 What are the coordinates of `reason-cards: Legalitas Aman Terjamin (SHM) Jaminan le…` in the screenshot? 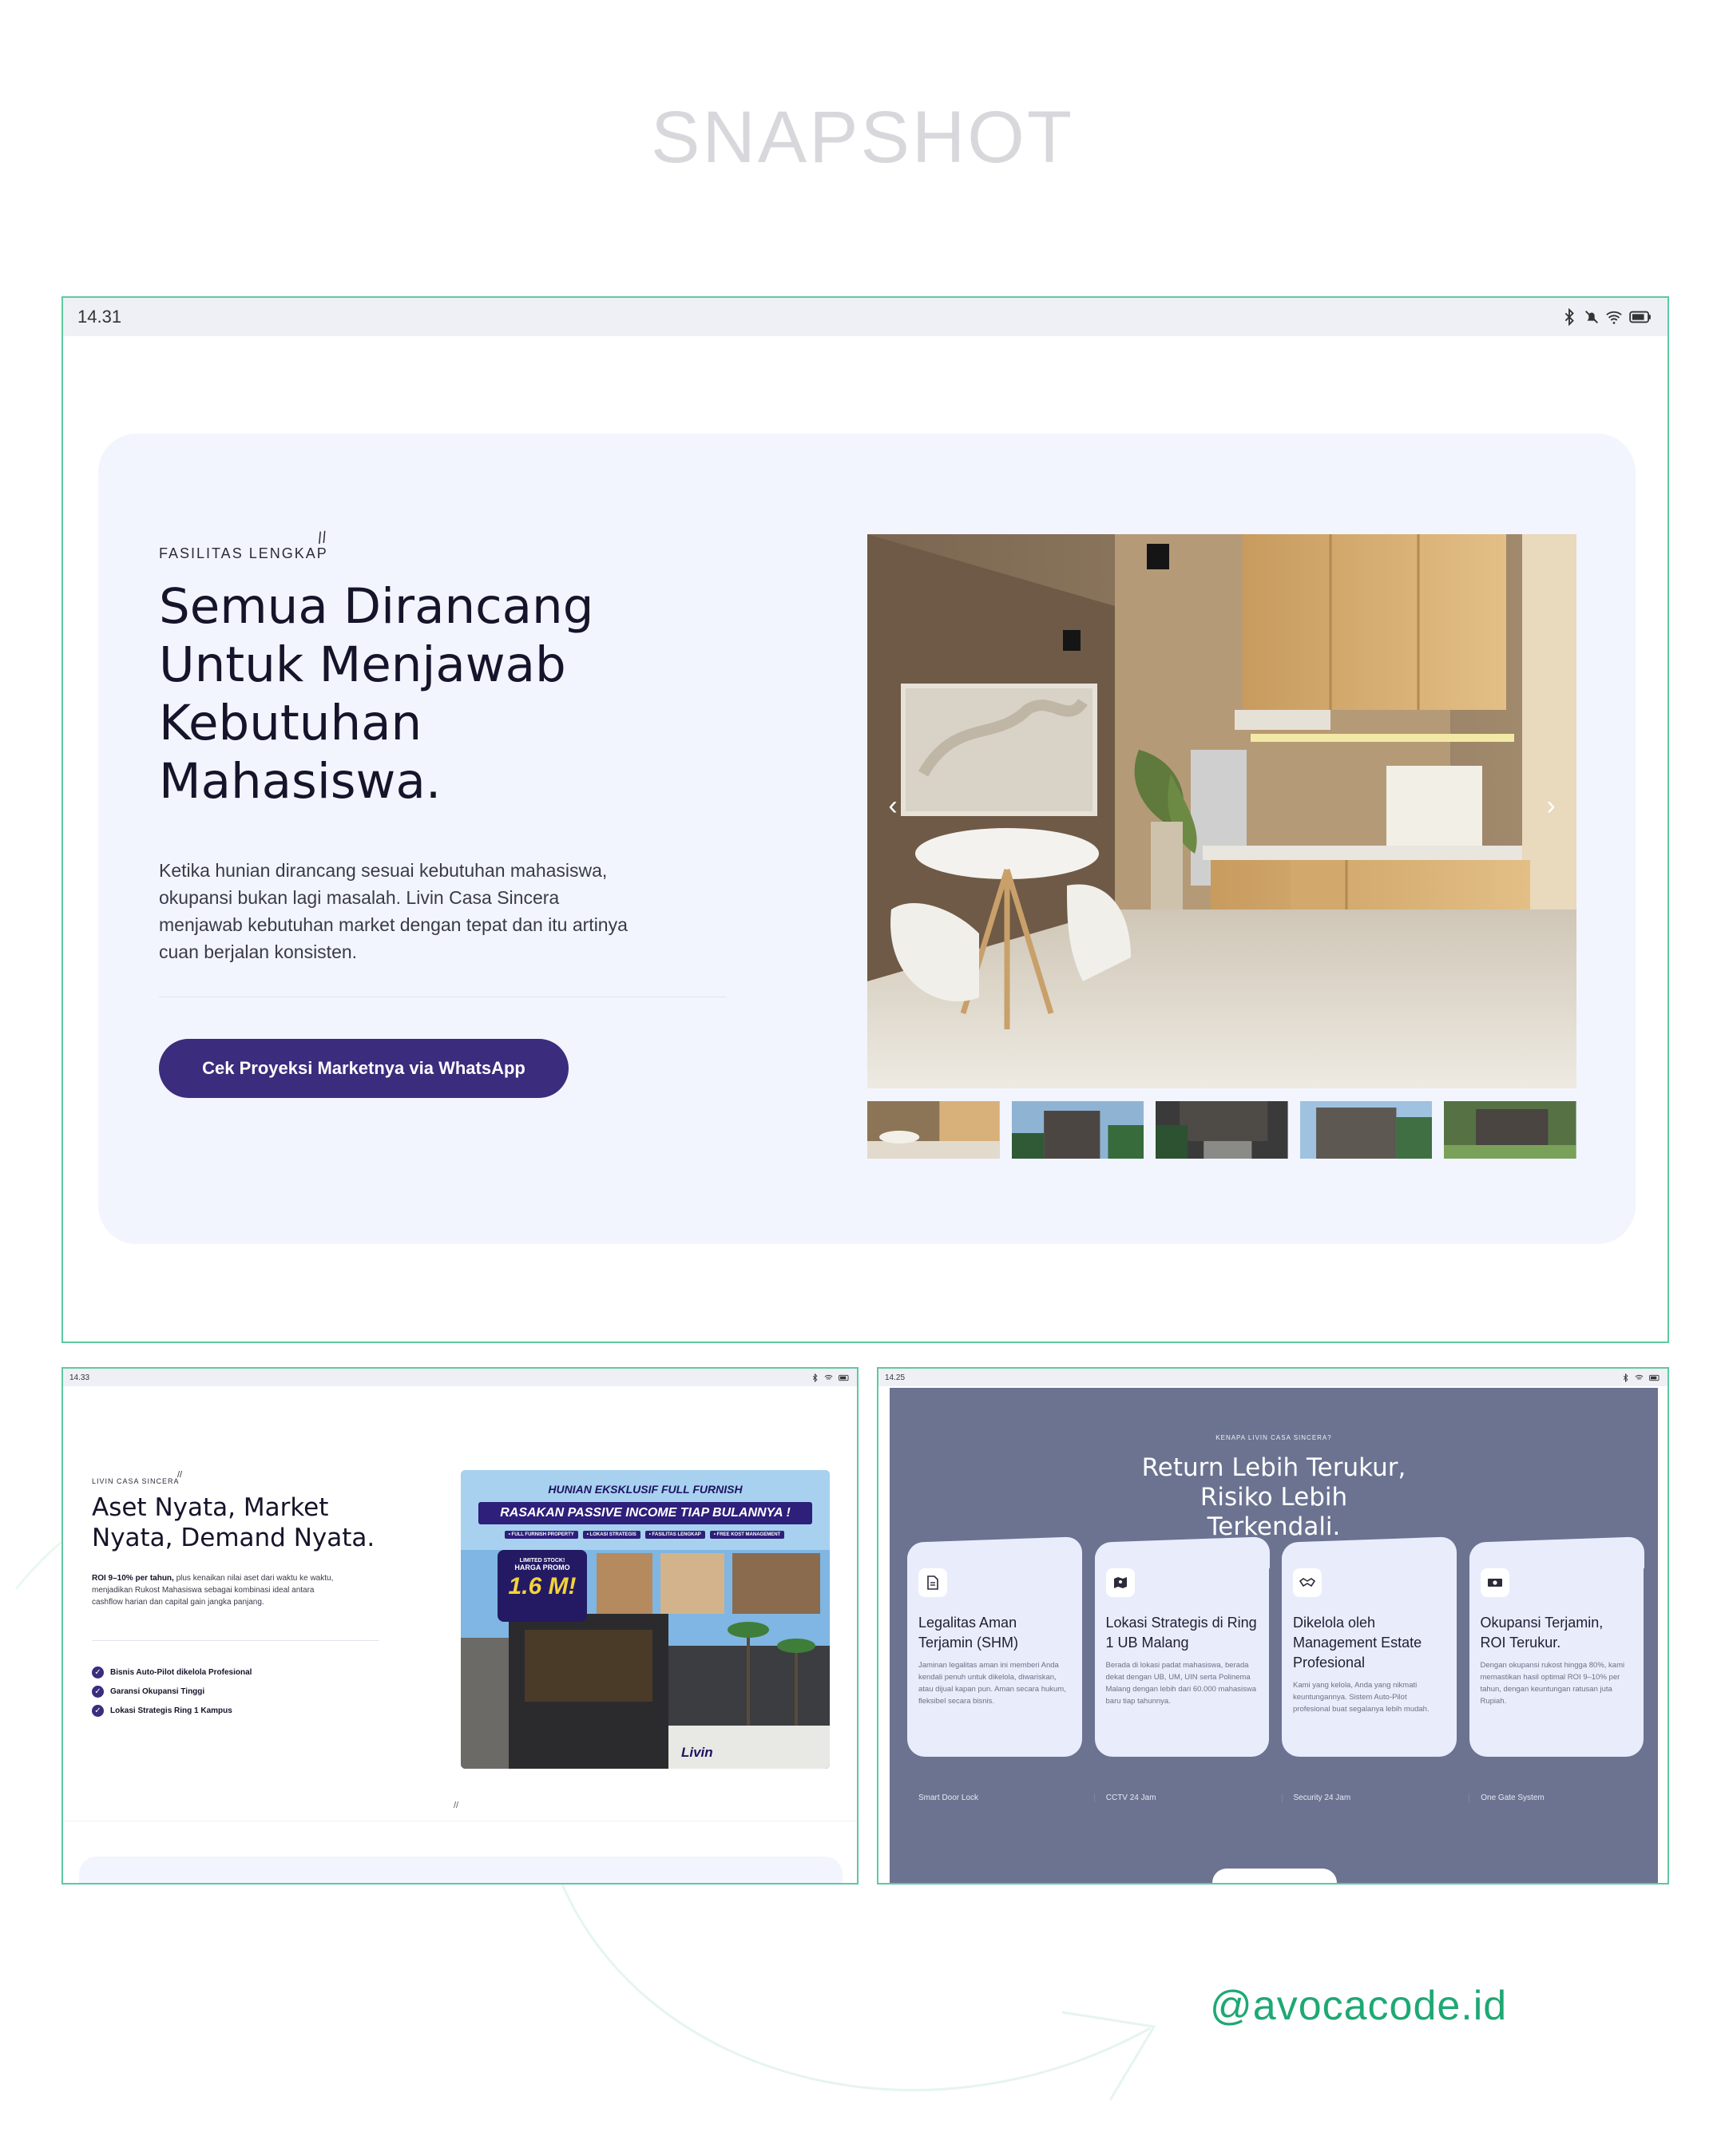 It's located at (1276, 1650).